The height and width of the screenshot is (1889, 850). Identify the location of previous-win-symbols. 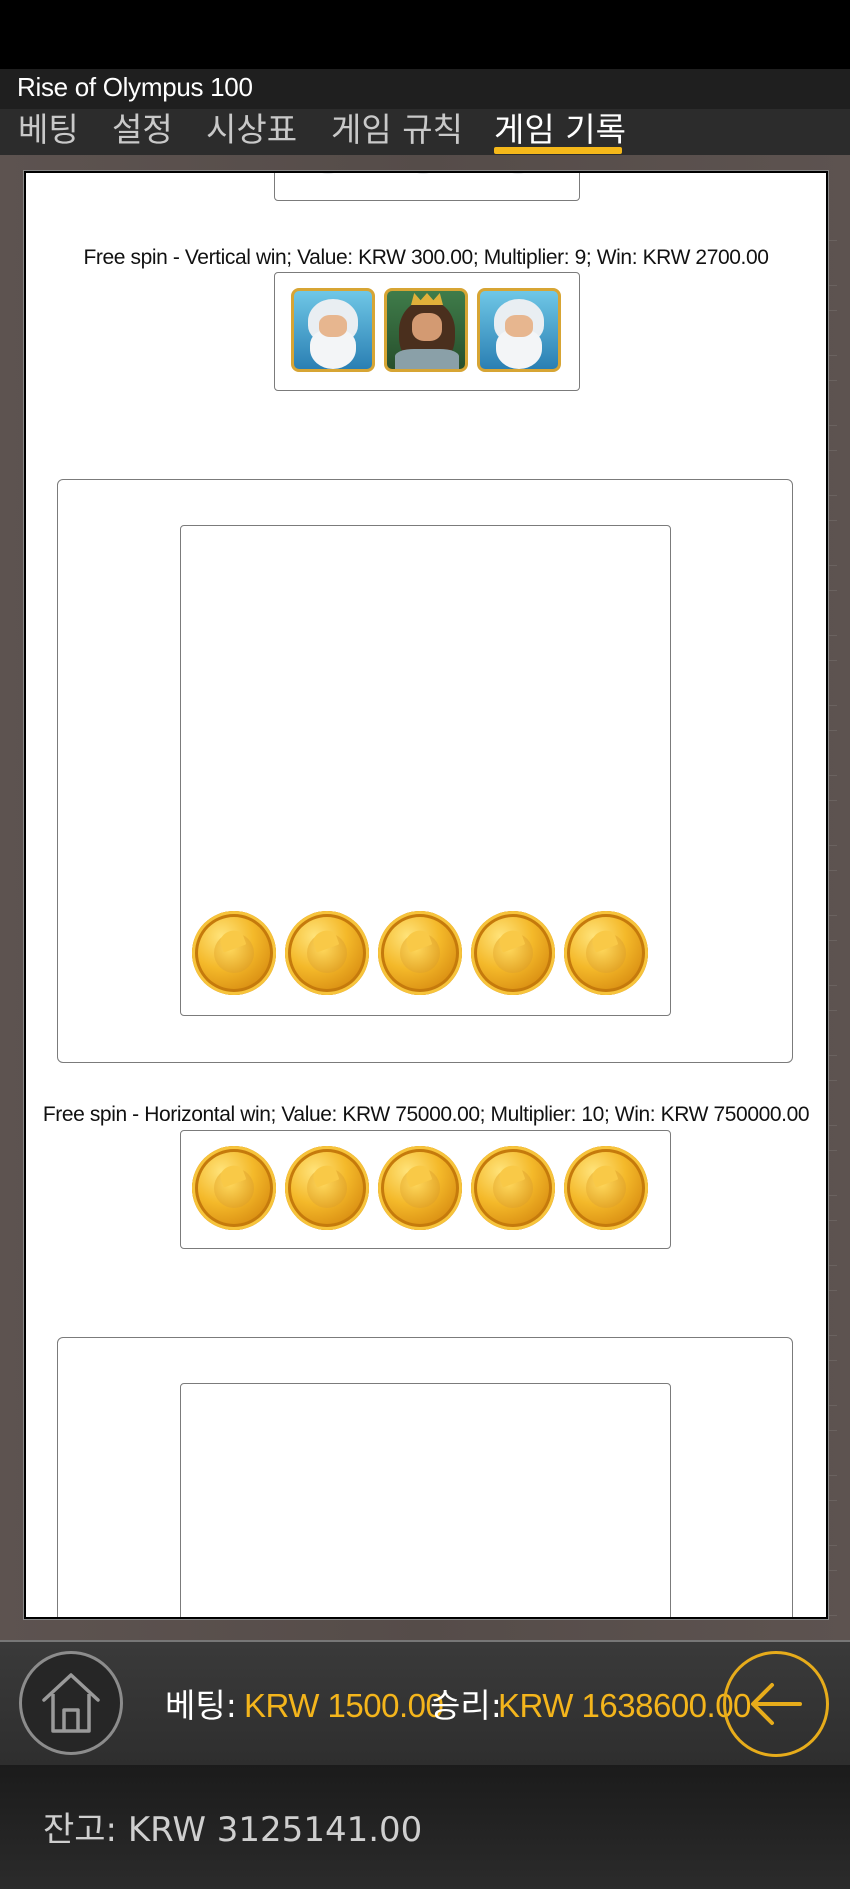
(427, 187).